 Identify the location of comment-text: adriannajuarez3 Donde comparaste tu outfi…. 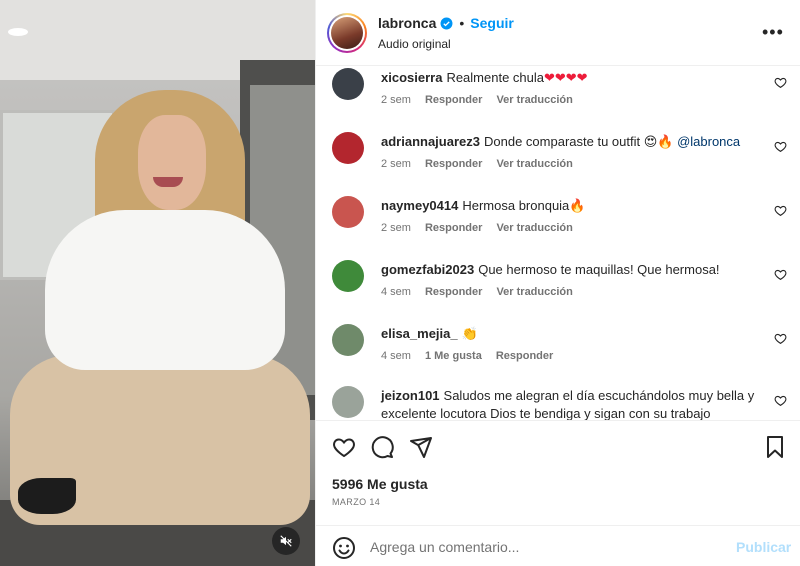
(571, 142).